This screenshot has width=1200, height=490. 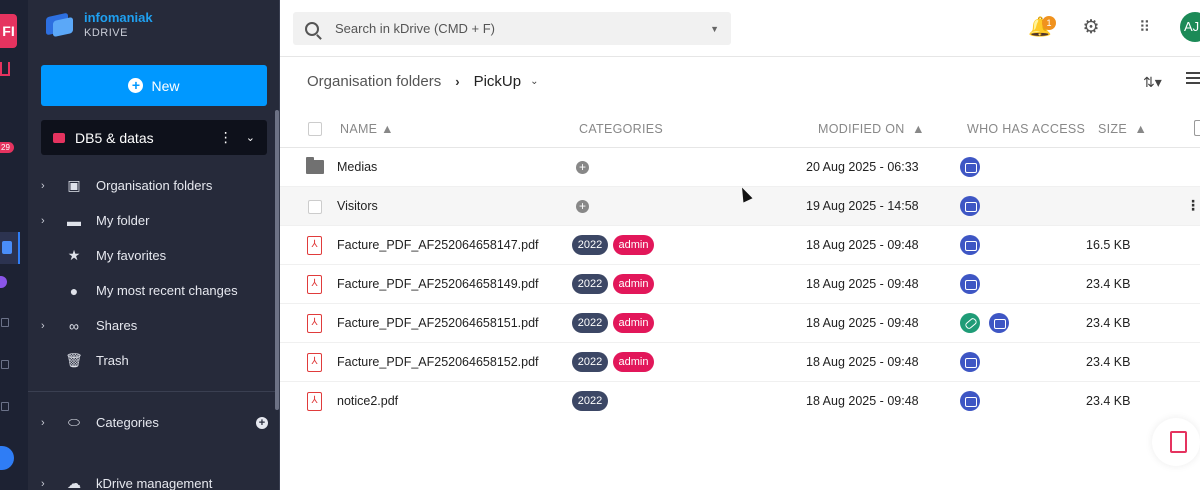 I want to click on sidebar-item-recent-changes: ● My most recent changes, so click(x=152, y=290).